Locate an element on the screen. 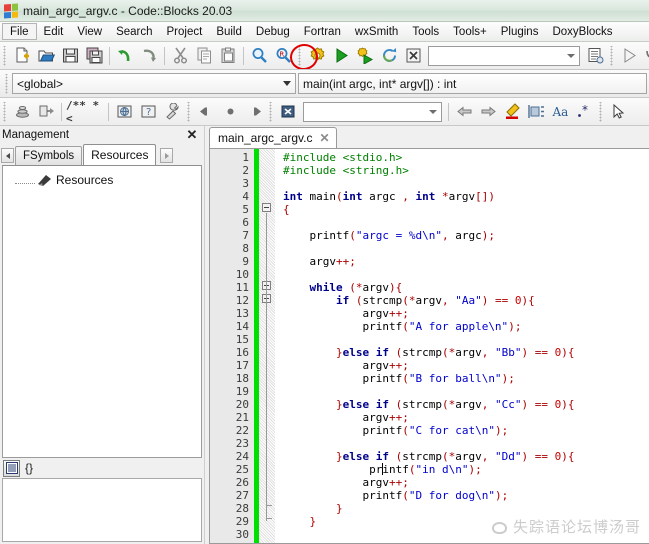 The height and width of the screenshot is (544, 649). windows-logo-icon is located at coordinates (11, 10).